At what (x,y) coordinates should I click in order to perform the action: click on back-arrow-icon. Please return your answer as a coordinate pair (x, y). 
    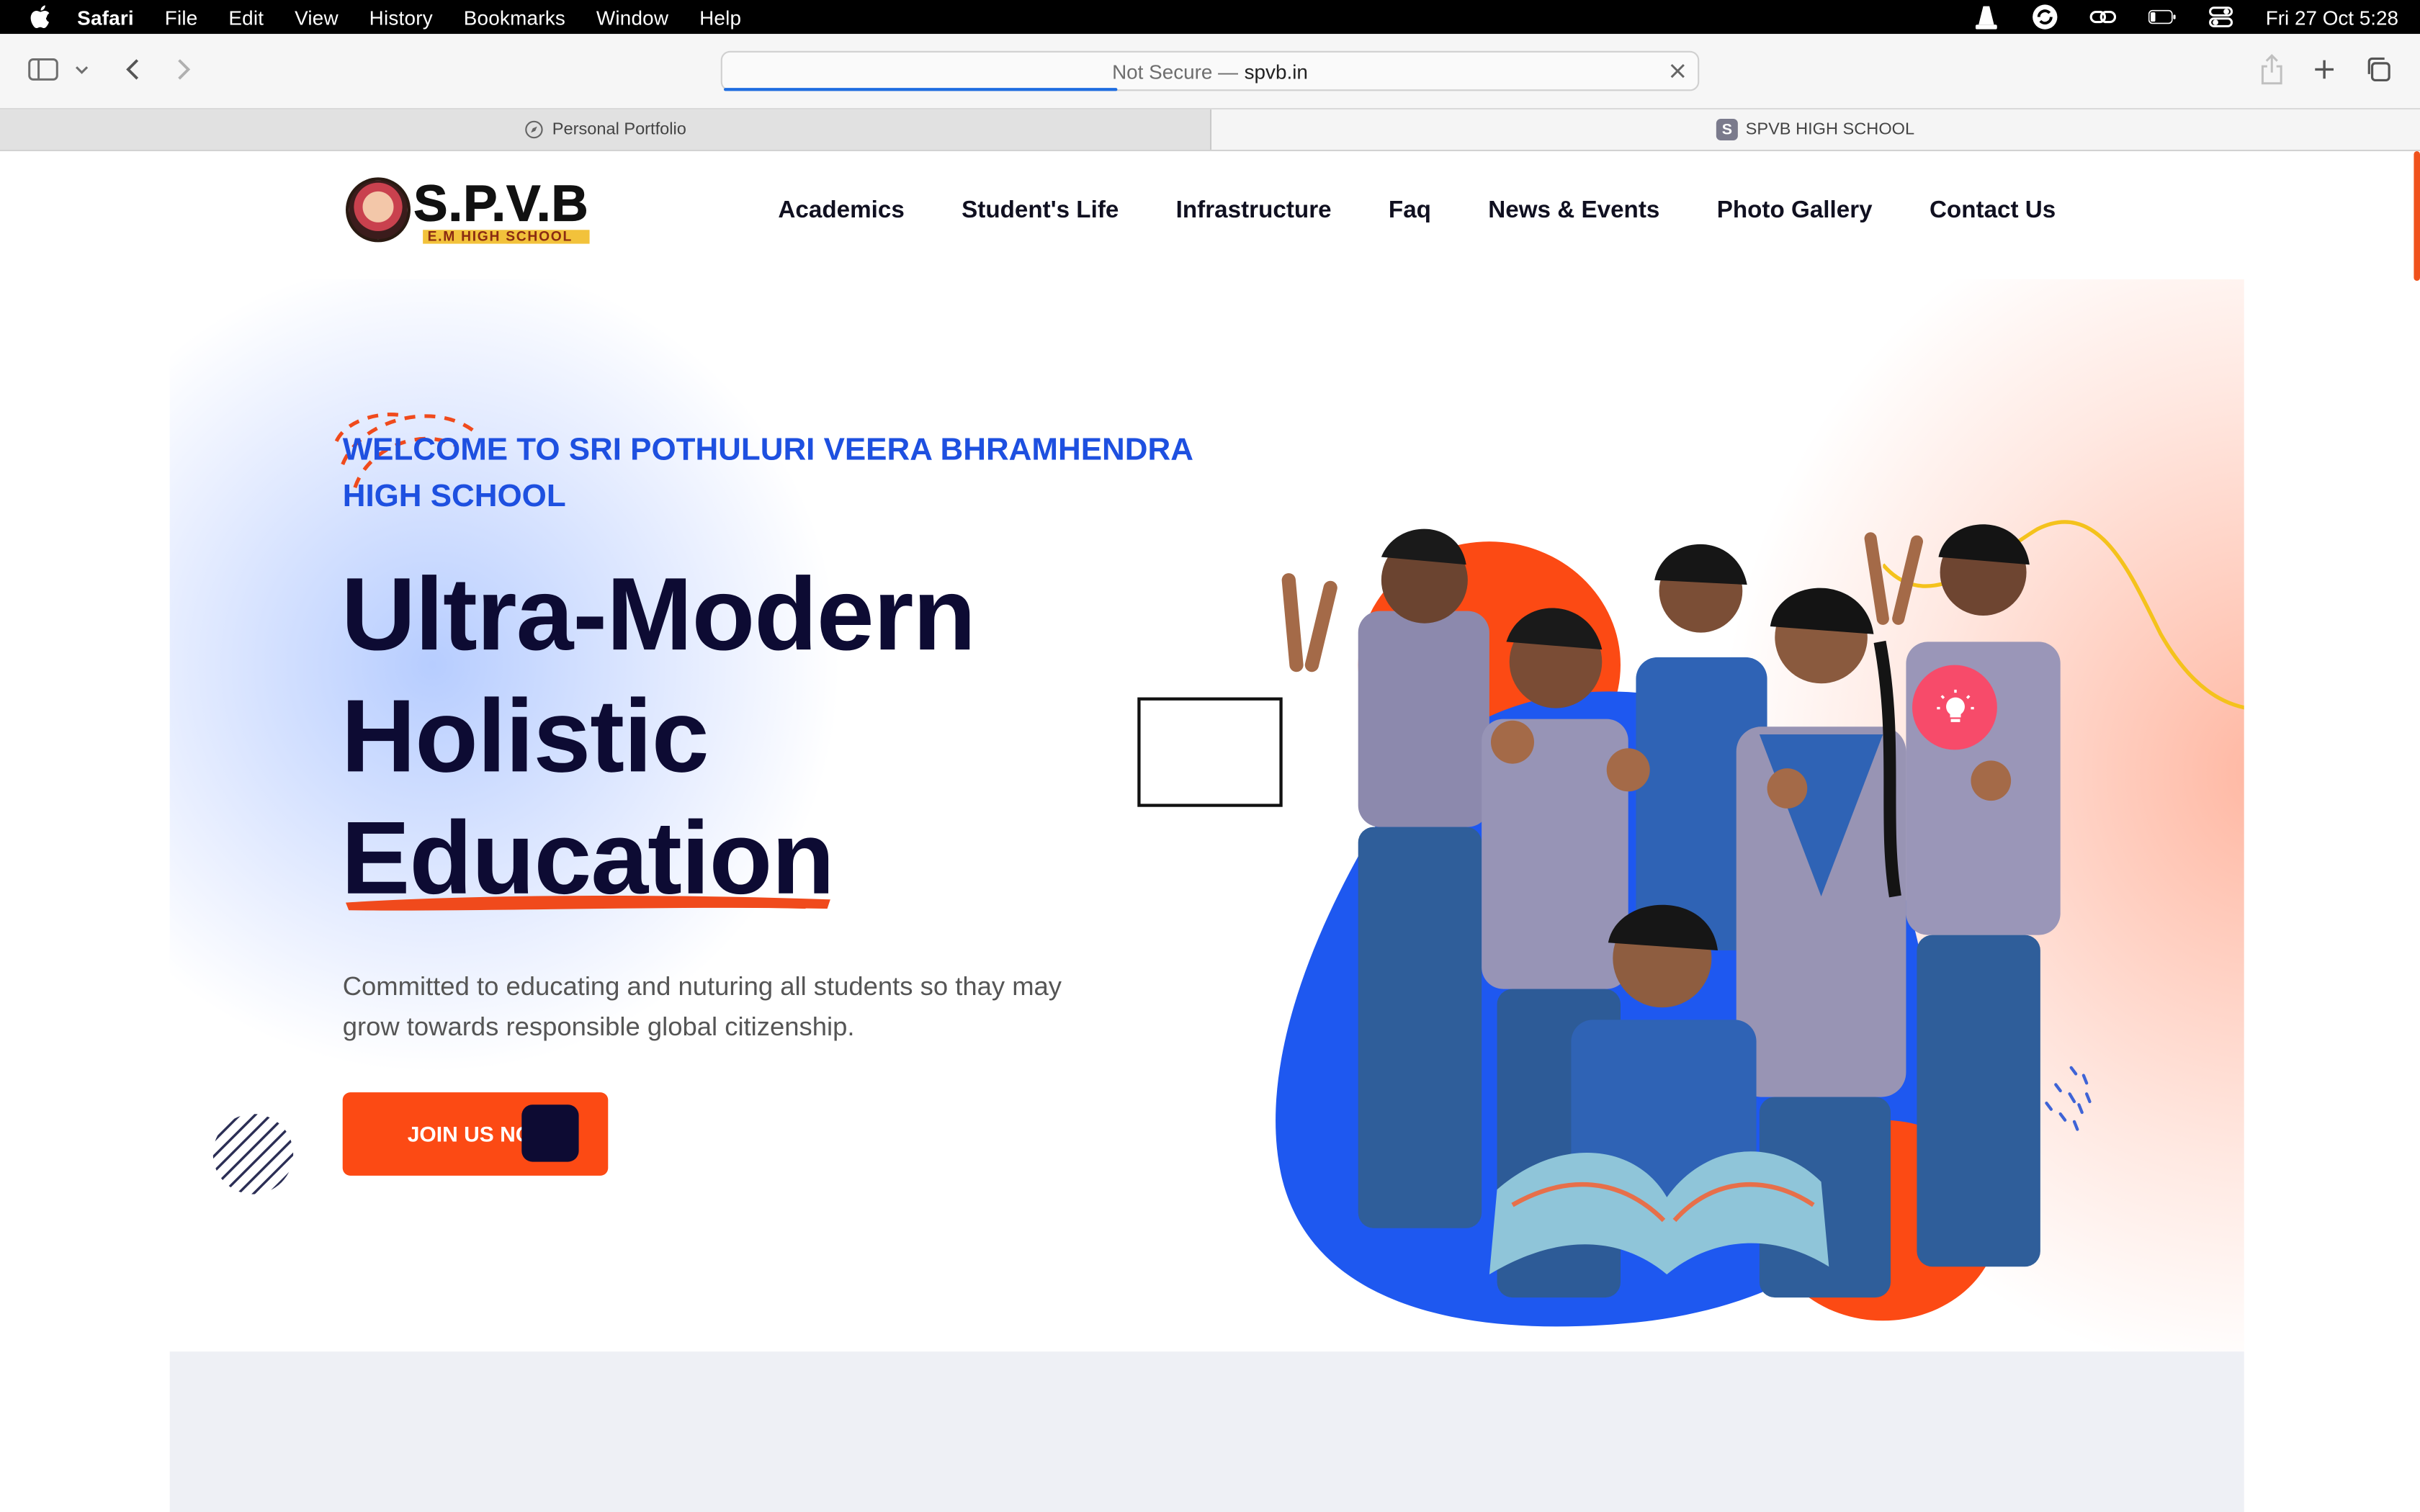
    Looking at the image, I should click on (133, 69).